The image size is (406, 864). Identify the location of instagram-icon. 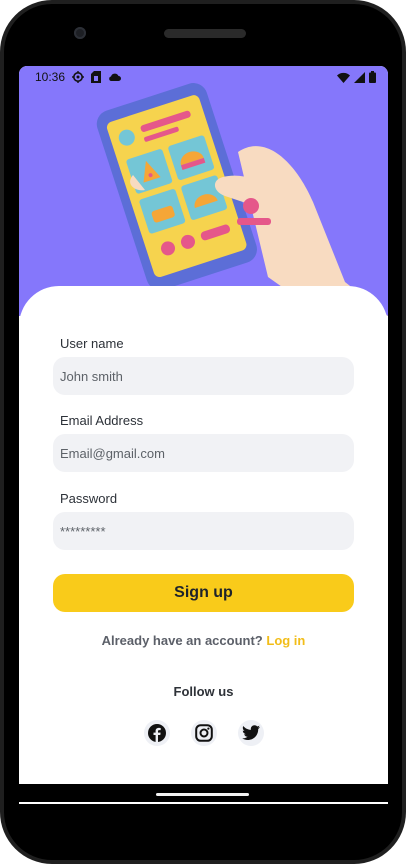
(203, 733).